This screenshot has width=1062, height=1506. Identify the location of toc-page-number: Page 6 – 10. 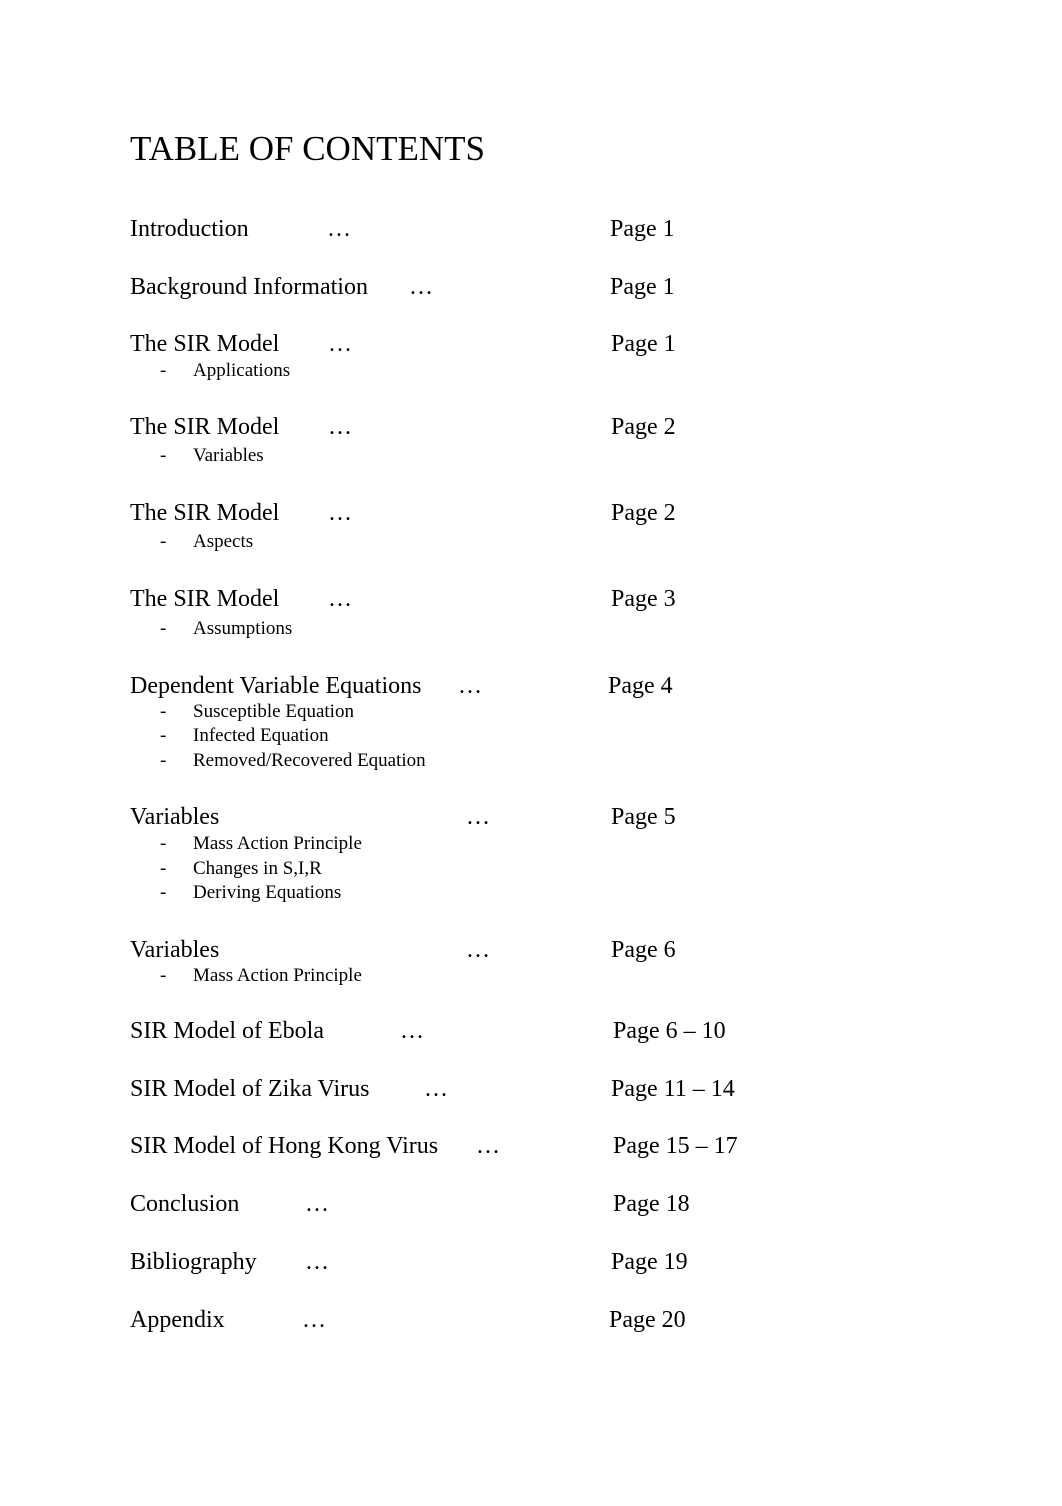
(669, 1031).